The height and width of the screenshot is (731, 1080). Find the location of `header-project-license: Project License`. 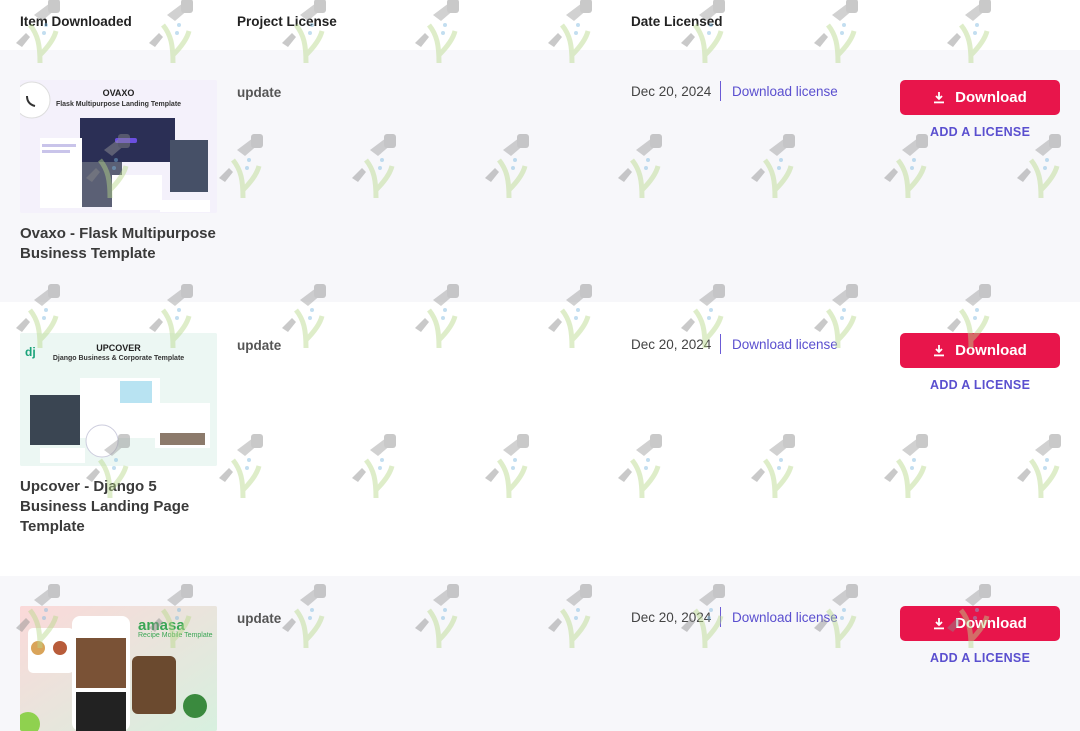

header-project-license: Project License is located at coordinates (287, 21).